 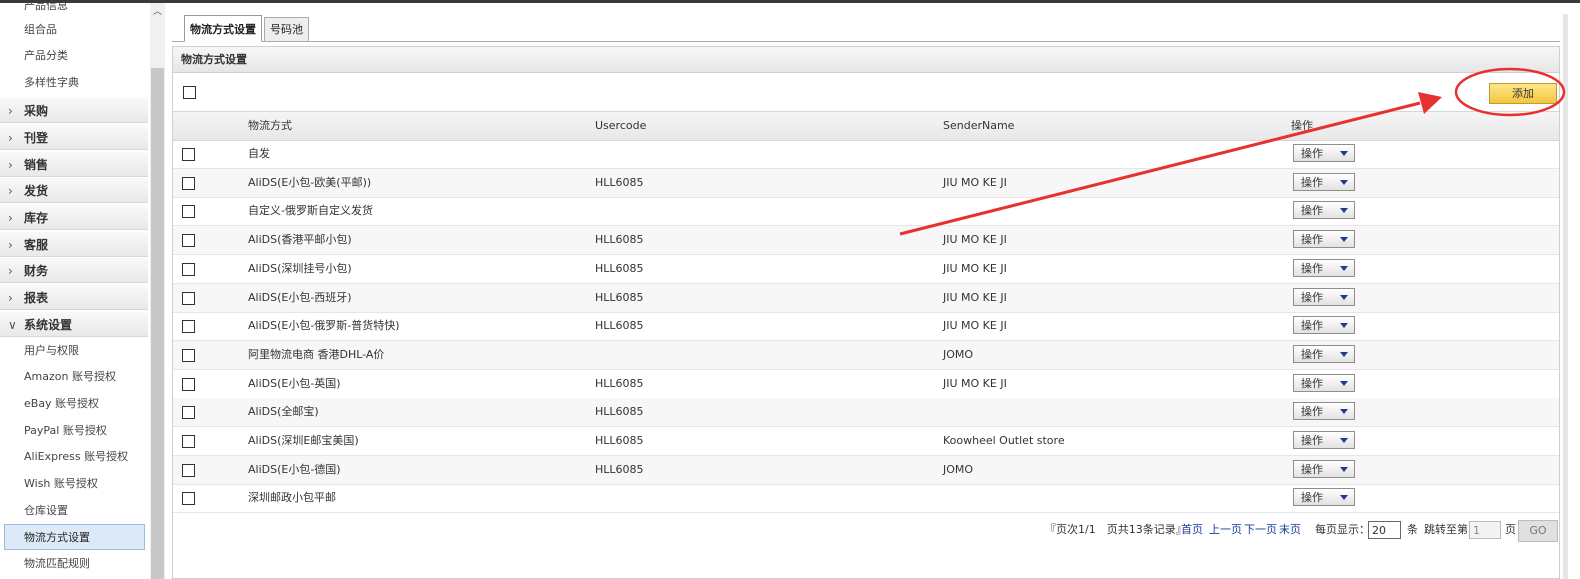 What do you see at coordinates (74, 164) in the screenshot?
I see `sidebar-category: › 销售` at bounding box center [74, 164].